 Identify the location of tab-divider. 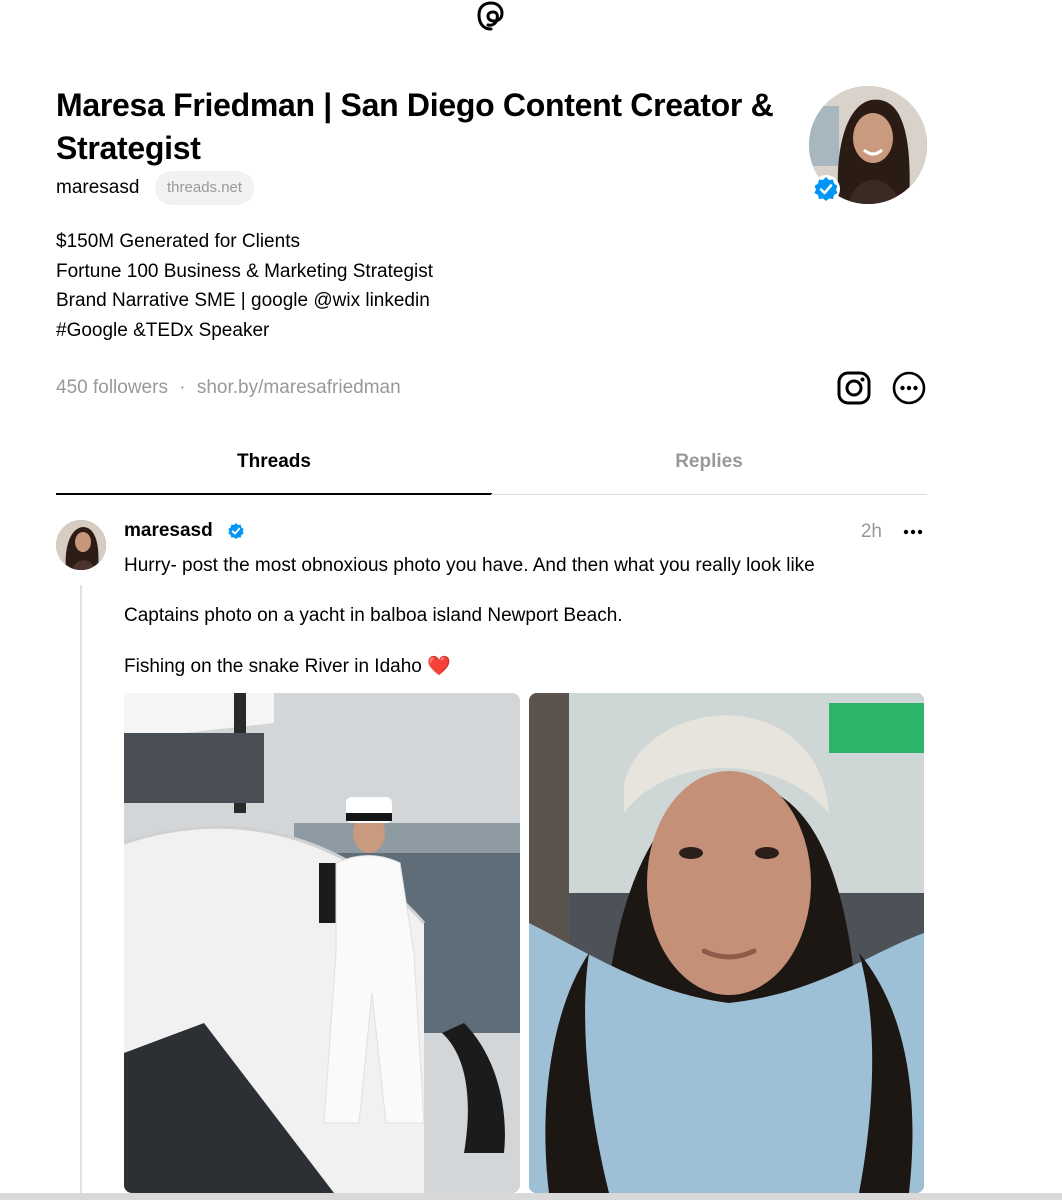
(709, 494).